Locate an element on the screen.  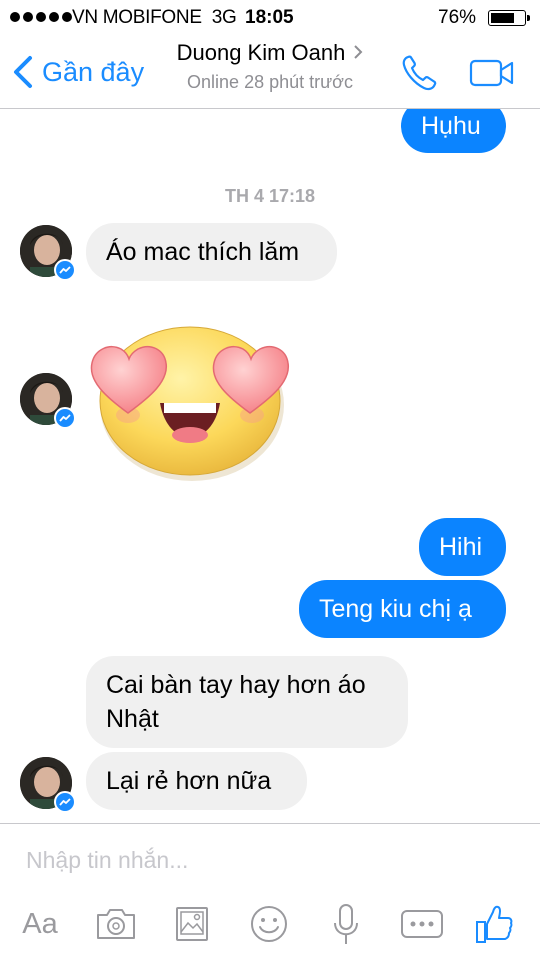
back-button: Gần đây is located at coordinates (78, 72).